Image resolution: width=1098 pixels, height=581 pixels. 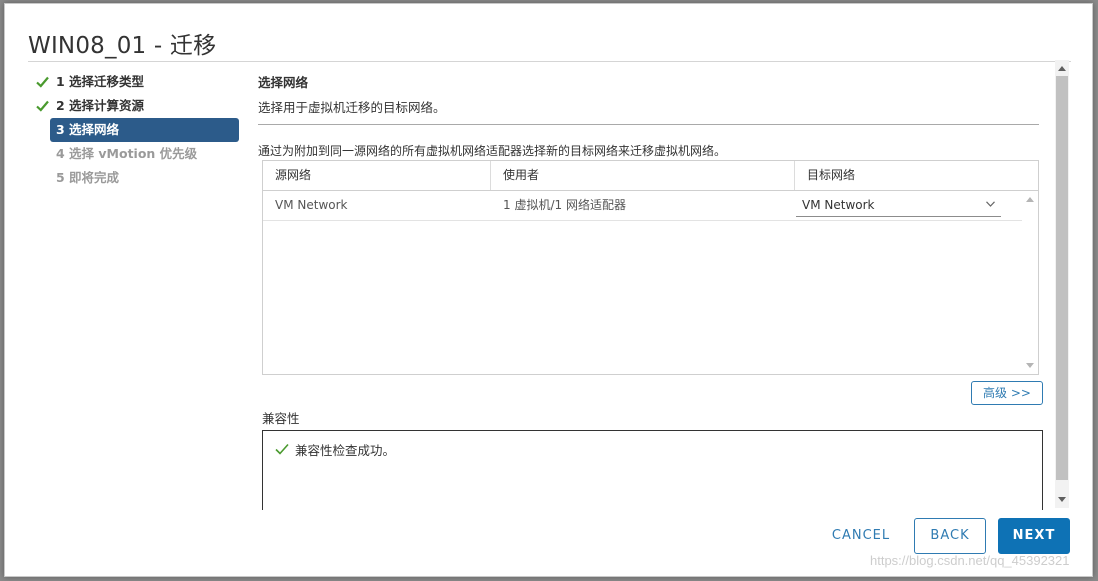 What do you see at coordinates (916, 175) in the screenshot?
I see `column-header-target-network: 目标网络` at bounding box center [916, 175].